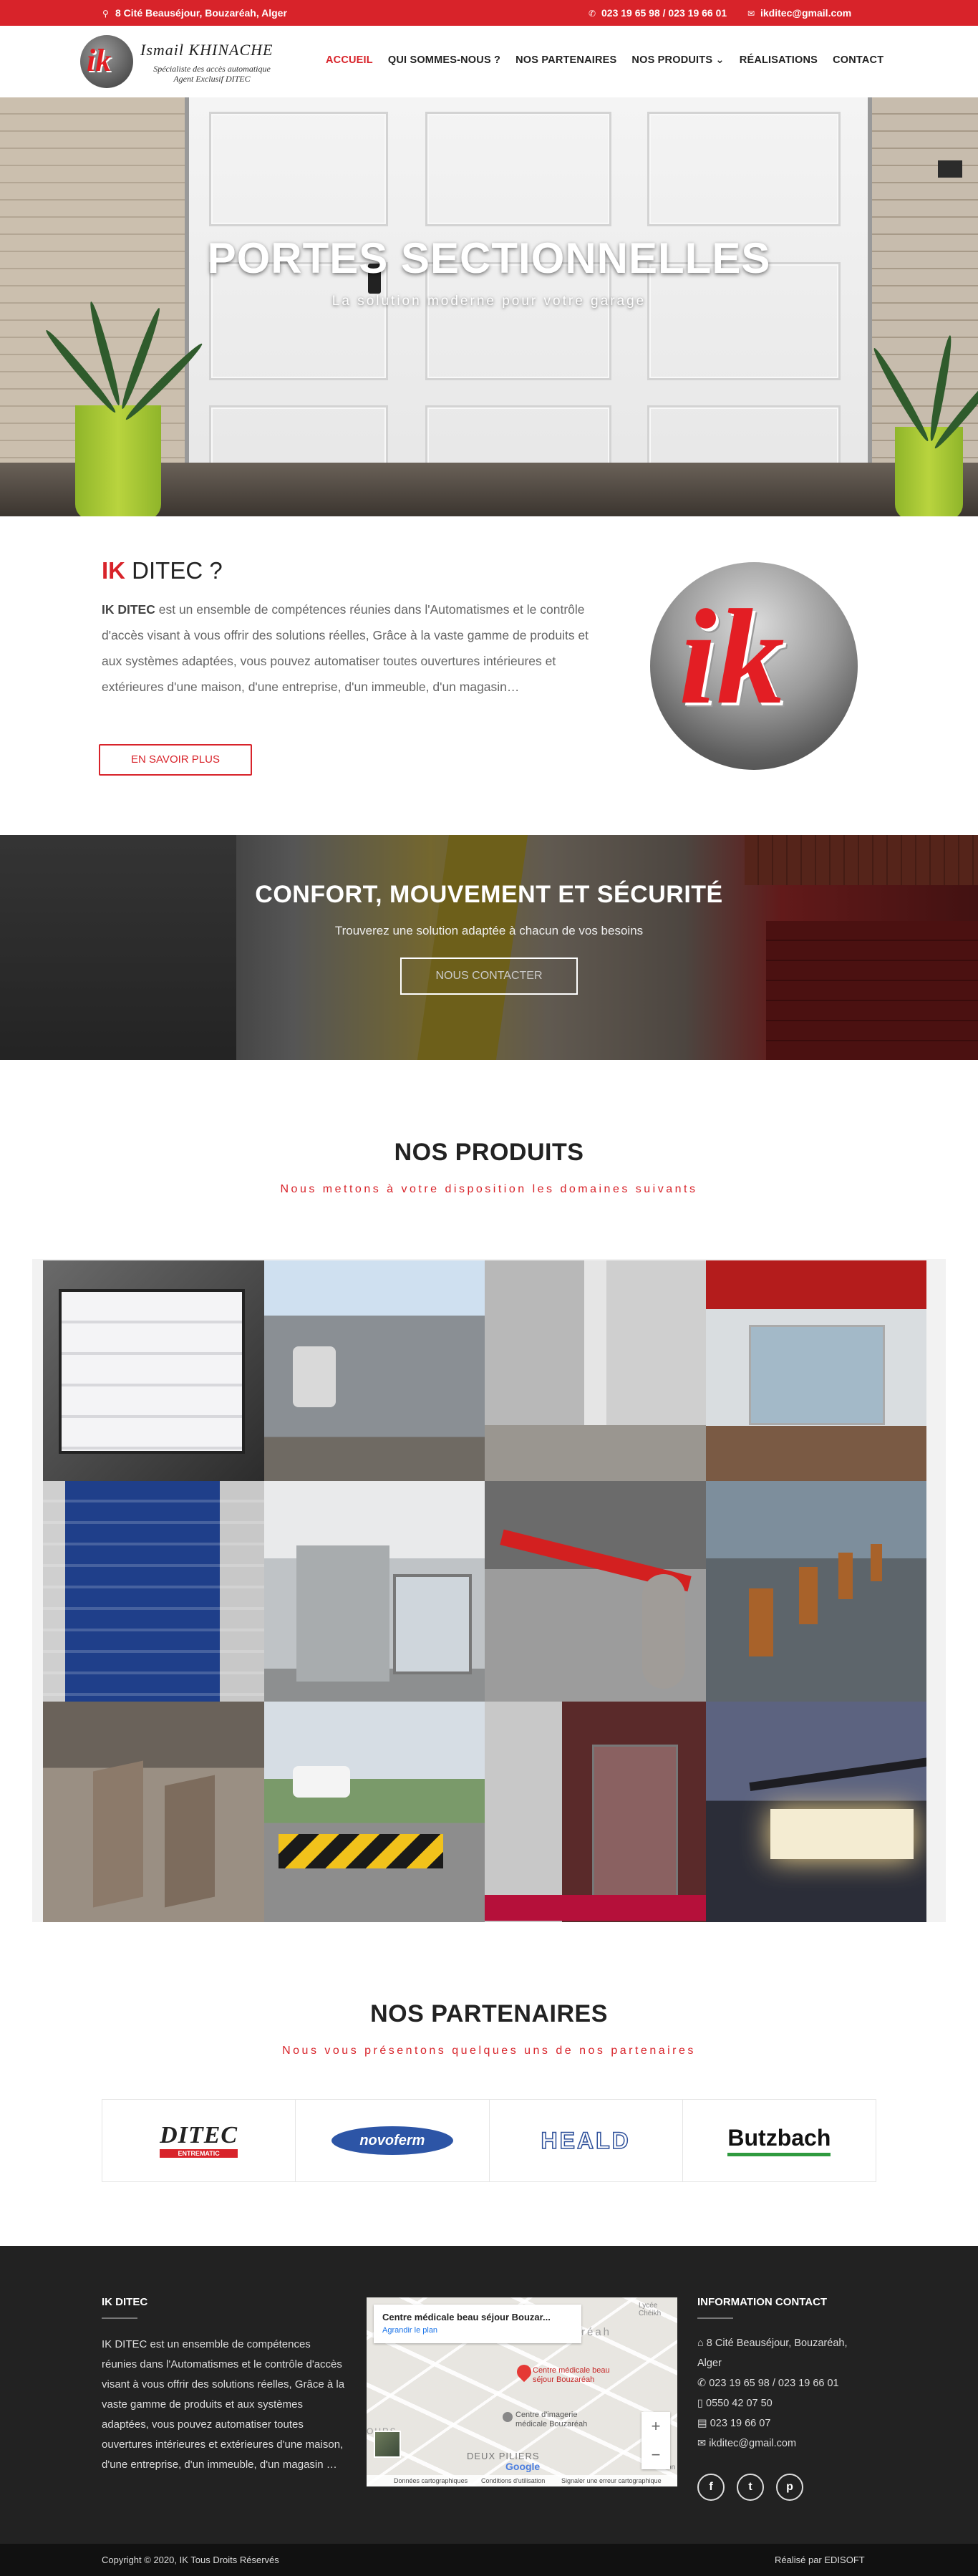  Describe the element at coordinates (118, 460) in the screenshot. I see `plant-pot-left` at that location.